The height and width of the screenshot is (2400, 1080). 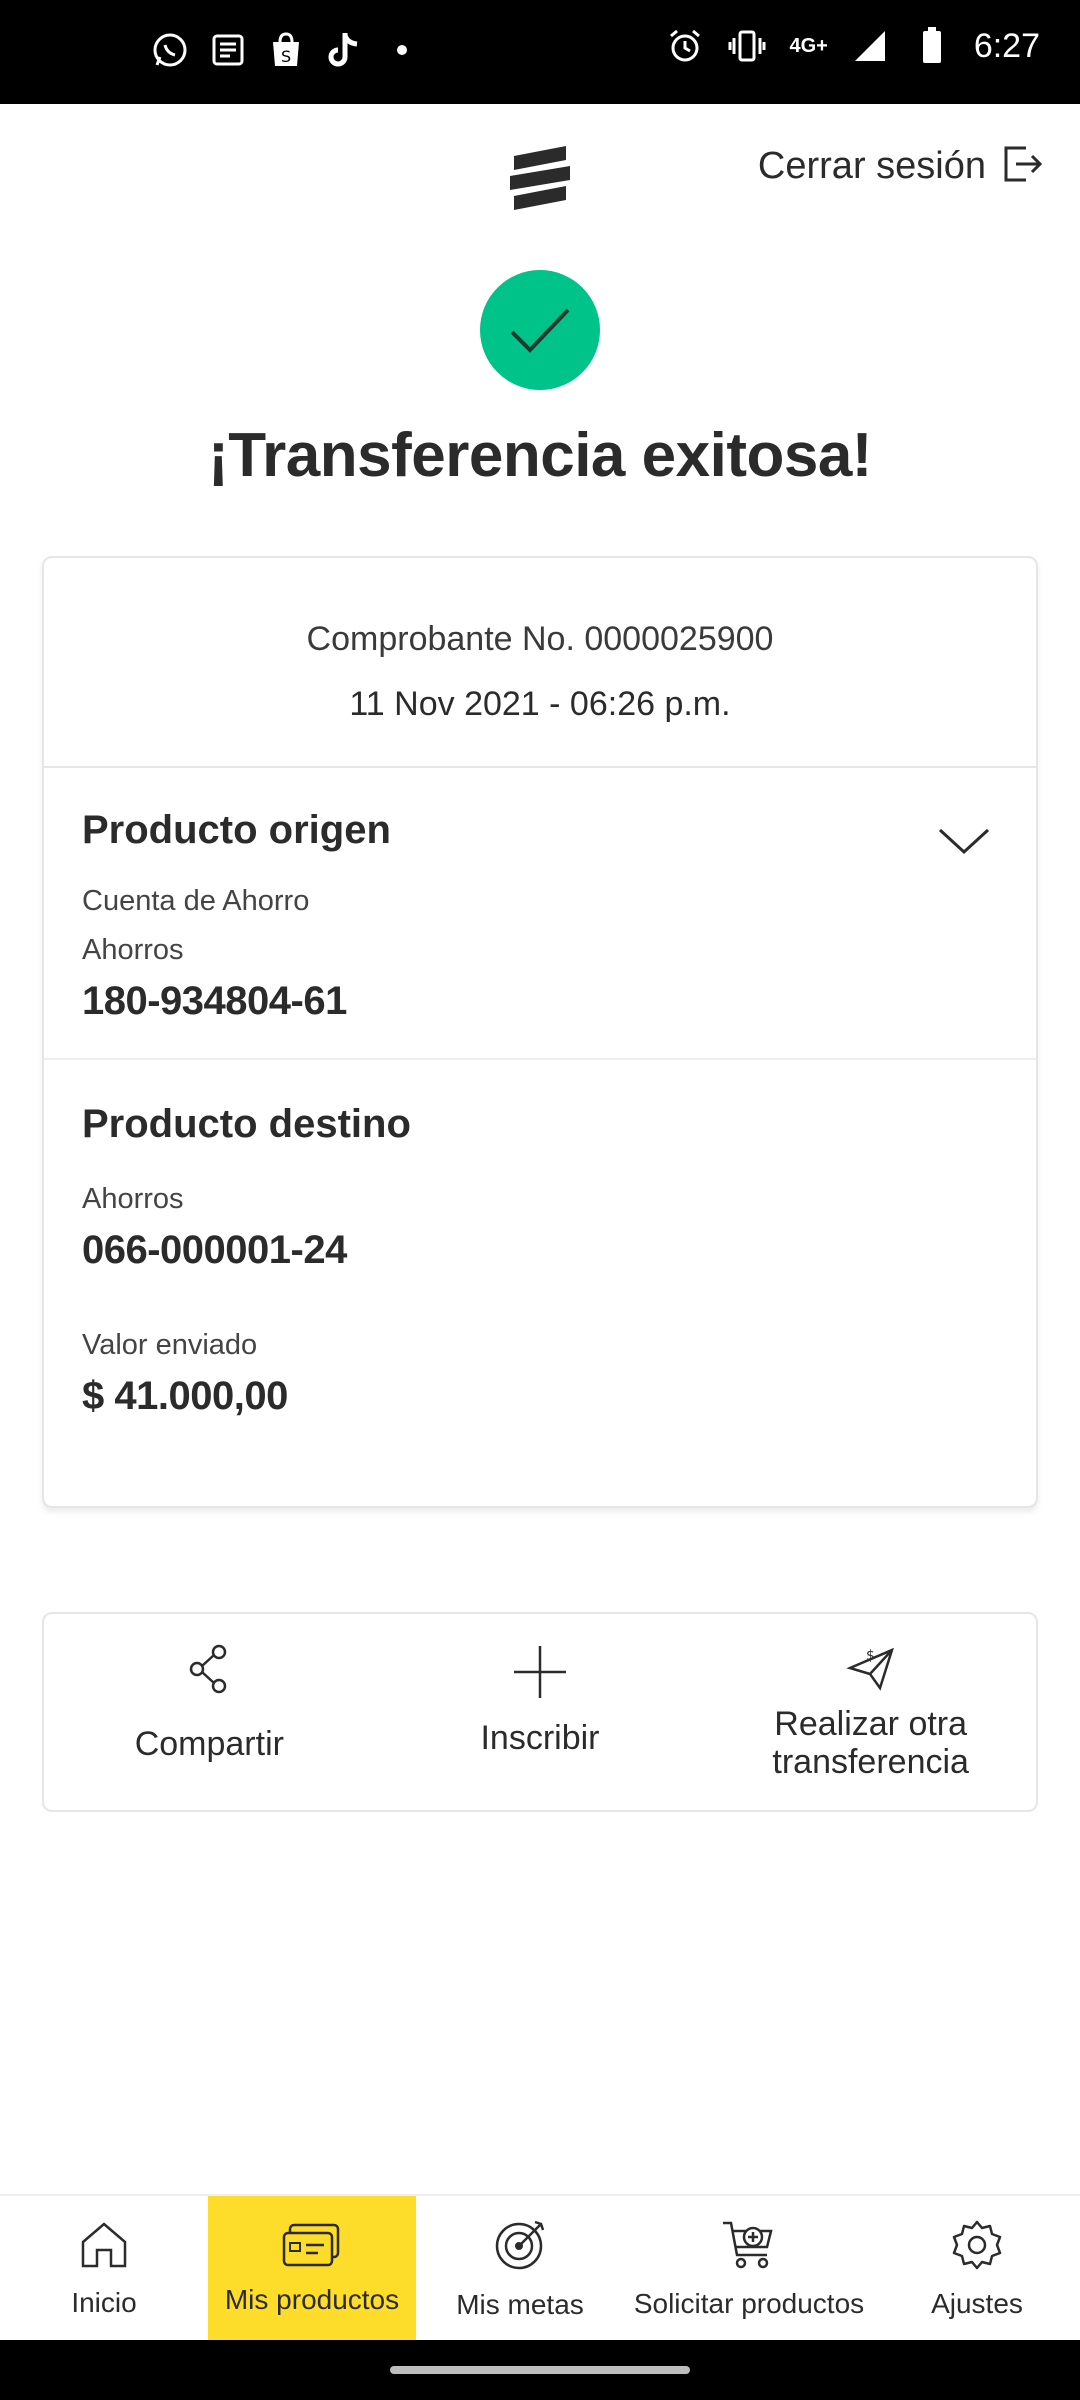 I want to click on clock: 6:27, so click(x=1006, y=45).